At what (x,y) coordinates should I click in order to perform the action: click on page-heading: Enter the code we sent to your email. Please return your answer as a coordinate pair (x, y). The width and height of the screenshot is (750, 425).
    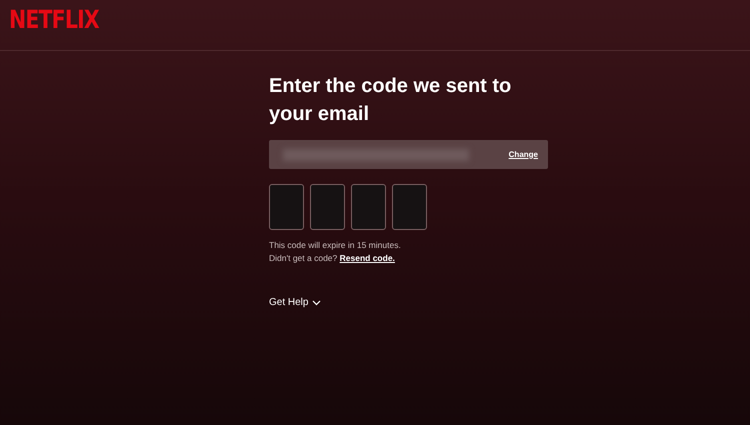
    Looking at the image, I should click on (390, 100).